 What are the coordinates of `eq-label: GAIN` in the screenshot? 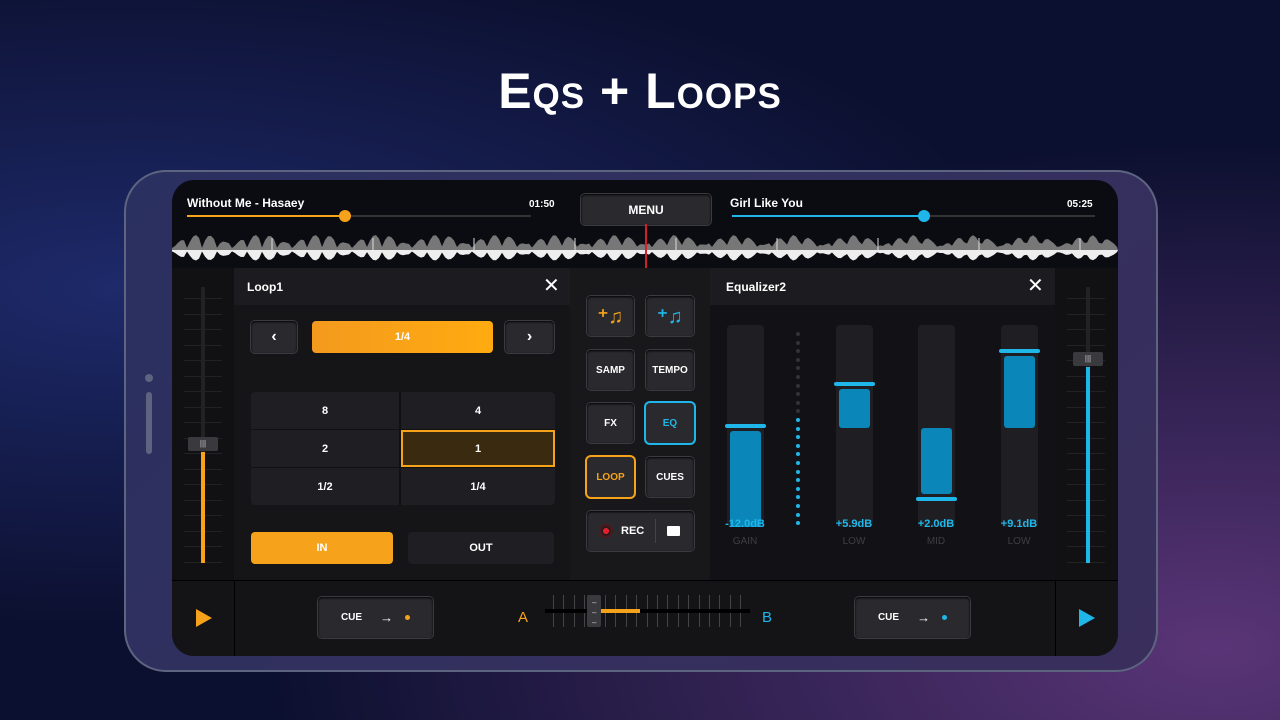 It's located at (745, 541).